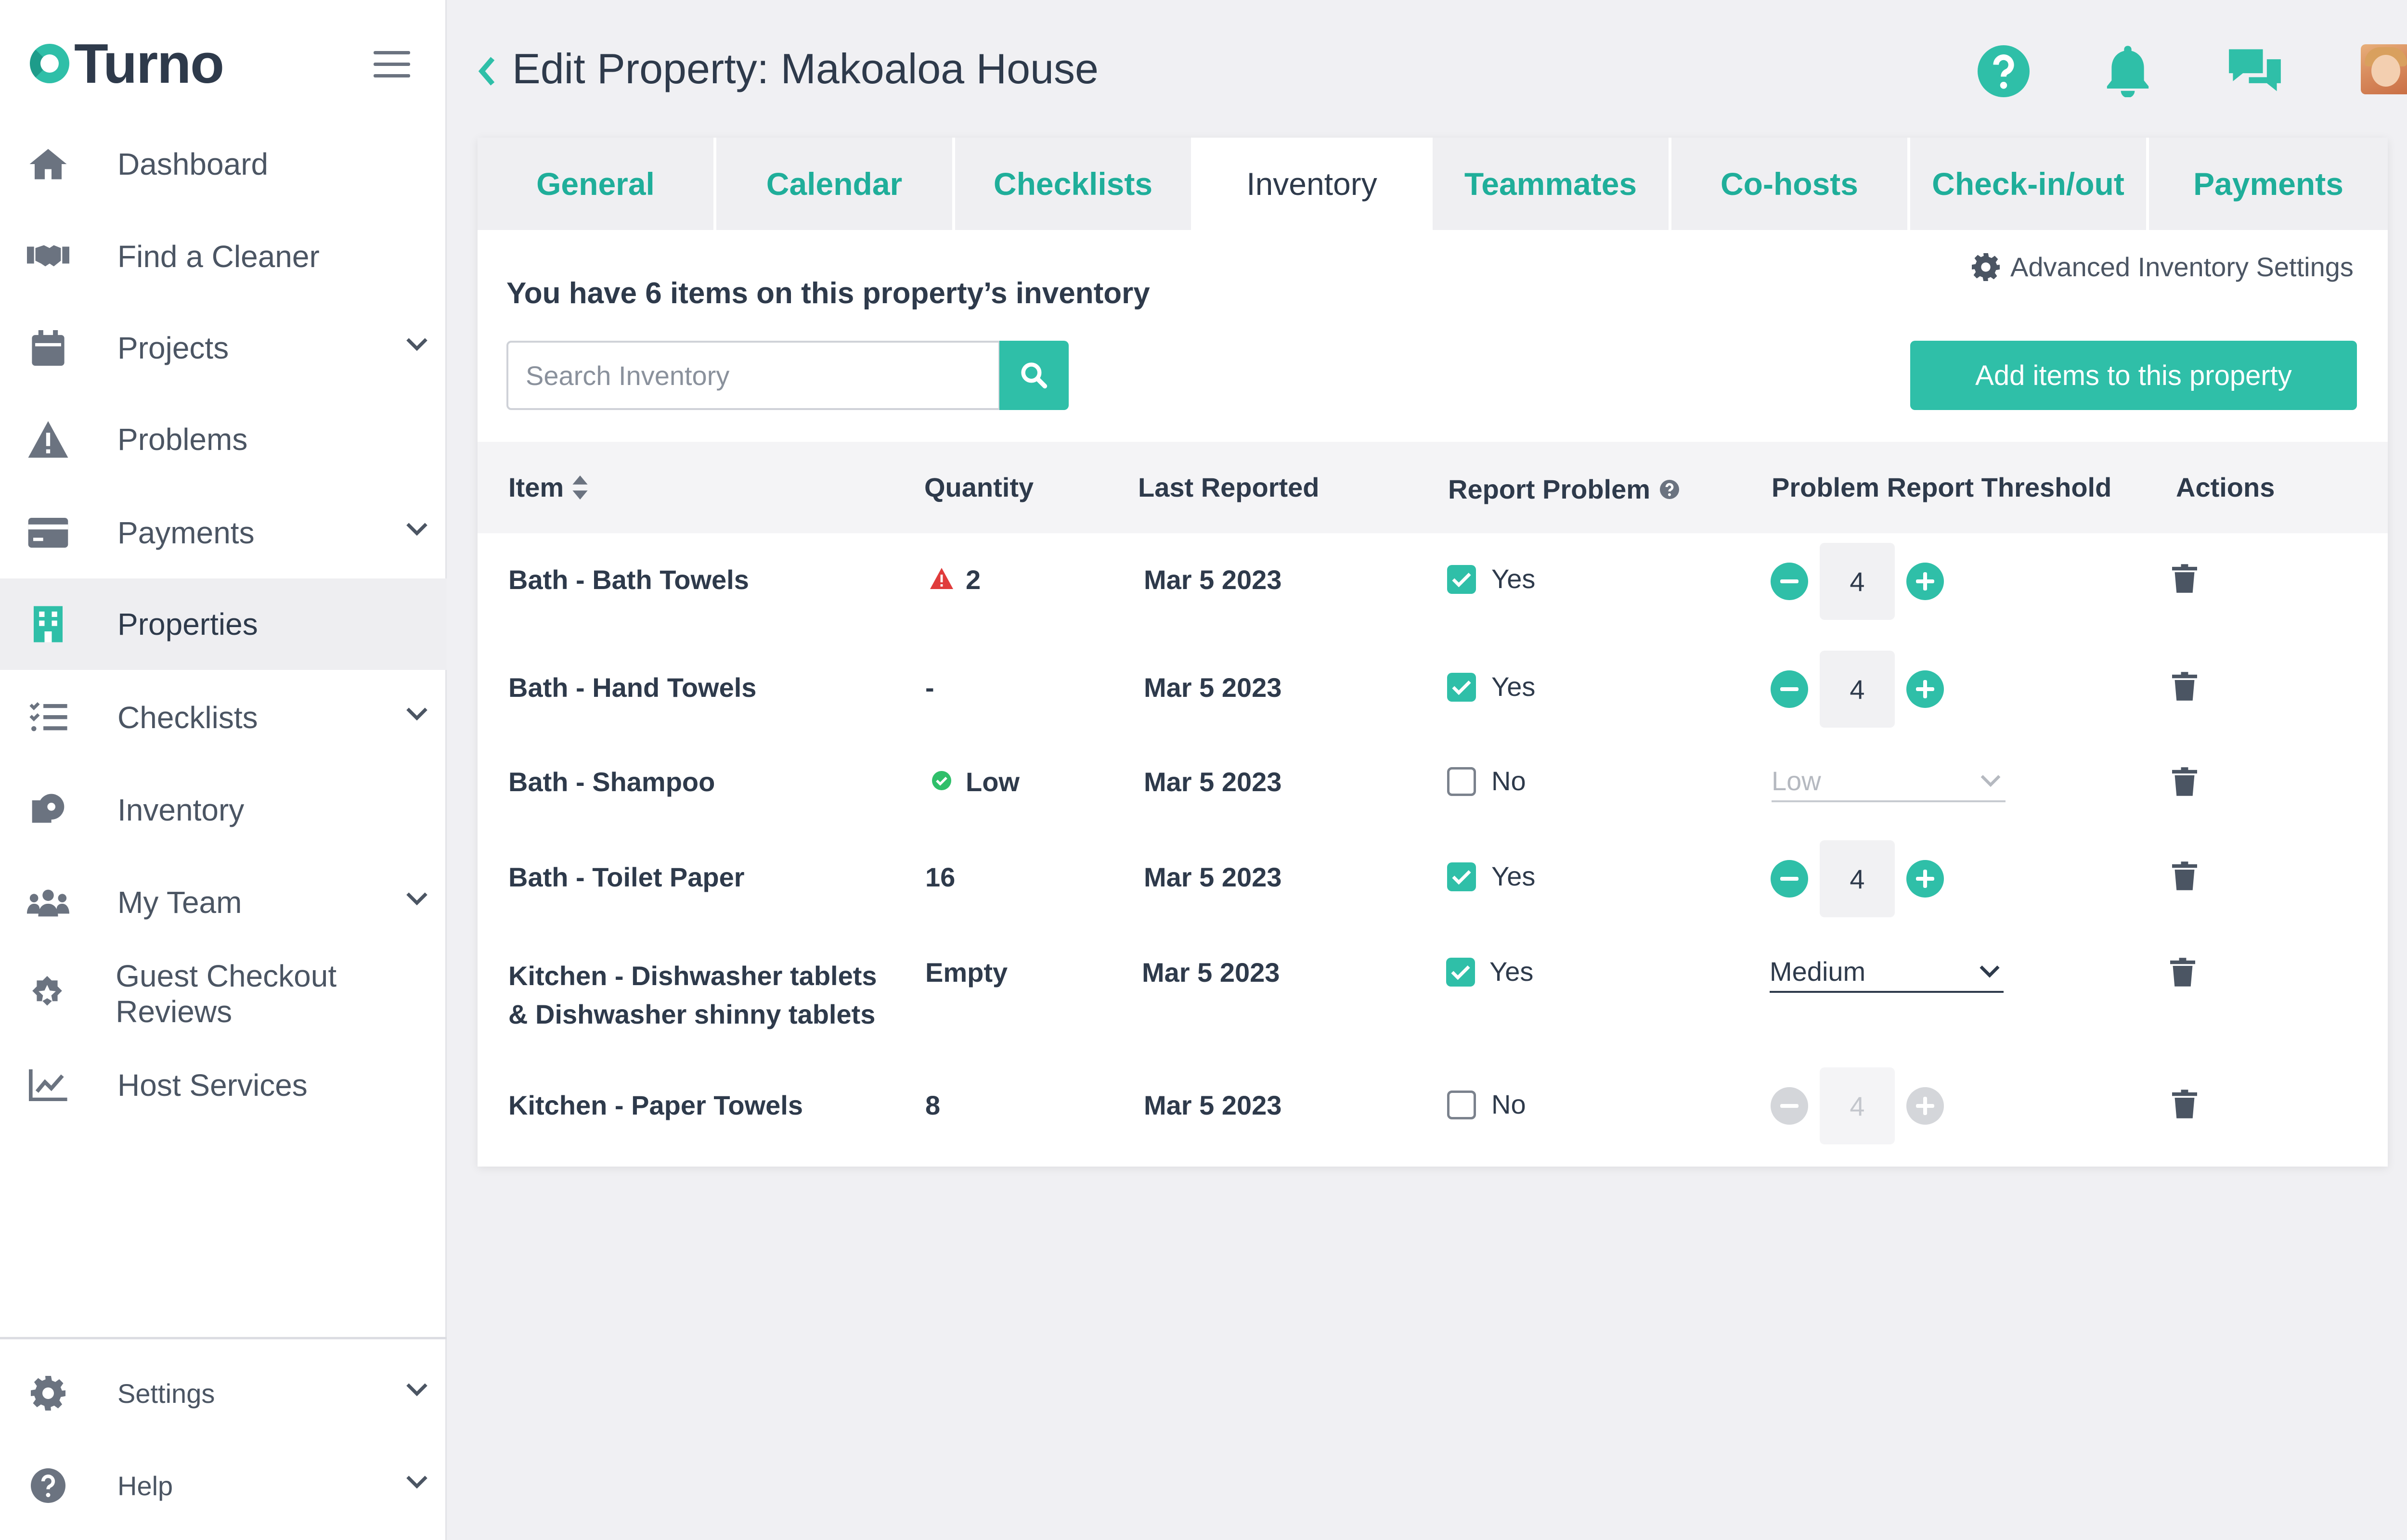  I want to click on column-header-label: Item, so click(536, 487).